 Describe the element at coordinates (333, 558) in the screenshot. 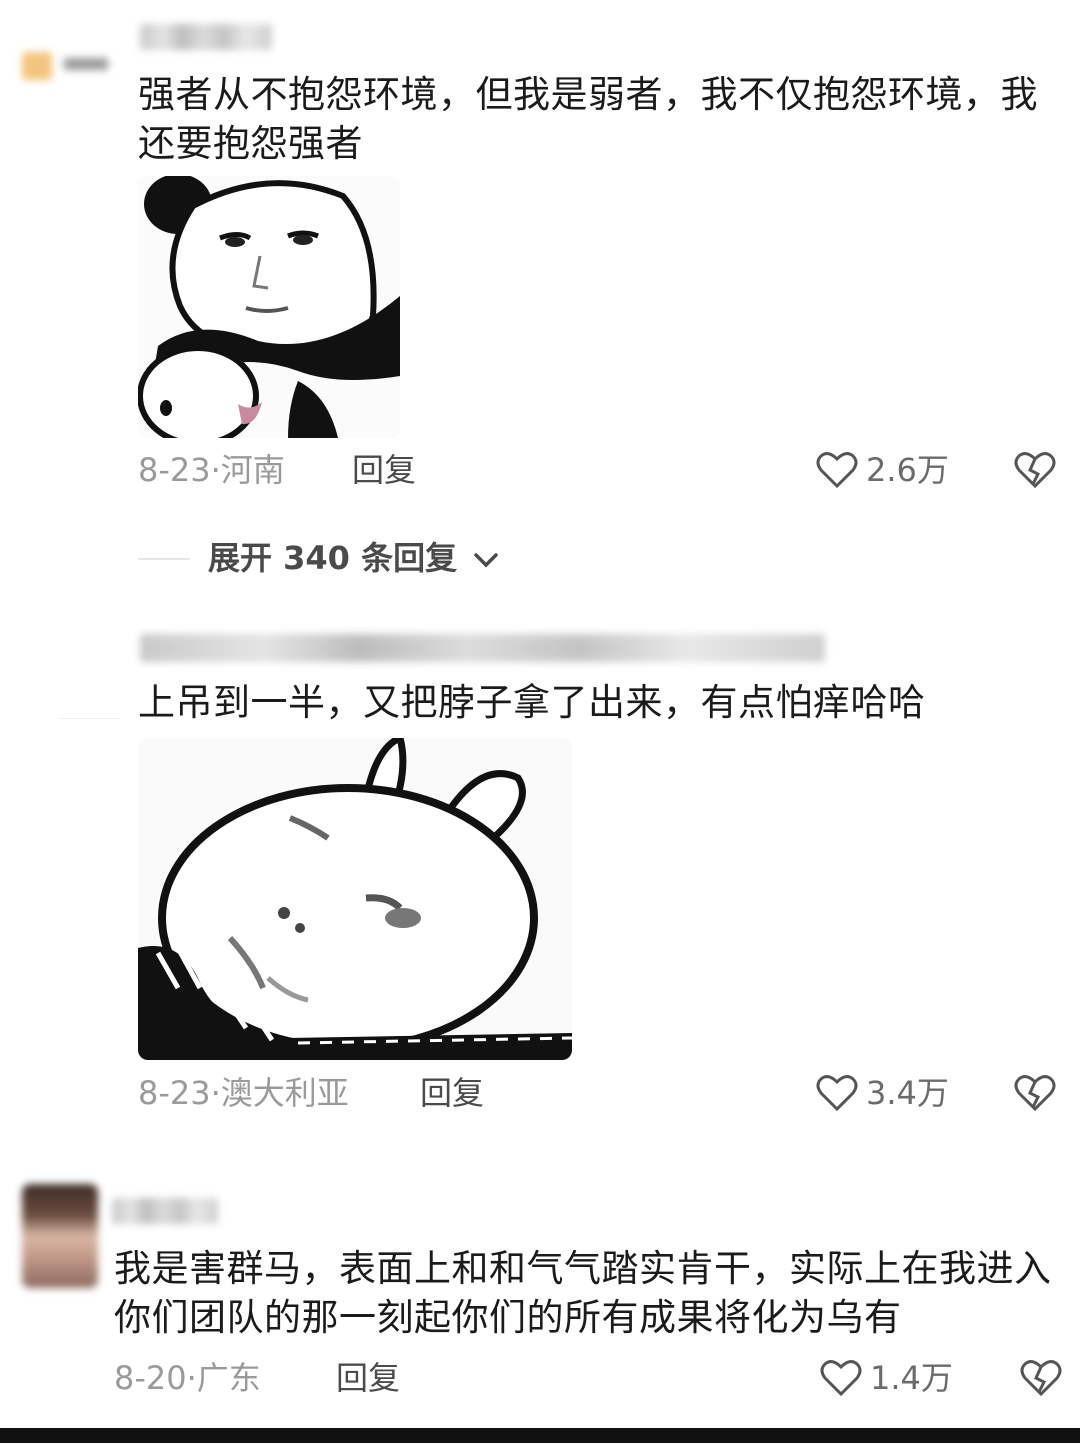

I see `expand-replies-label: 展开 340 条回复` at that location.